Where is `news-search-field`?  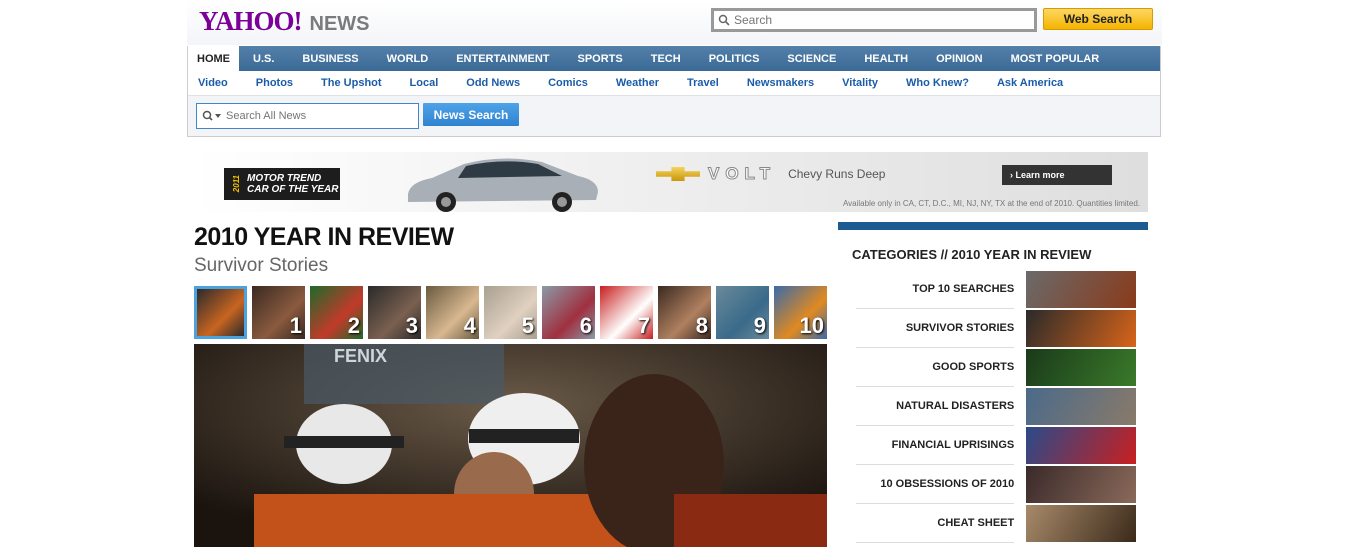 news-search-field is located at coordinates (307, 116).